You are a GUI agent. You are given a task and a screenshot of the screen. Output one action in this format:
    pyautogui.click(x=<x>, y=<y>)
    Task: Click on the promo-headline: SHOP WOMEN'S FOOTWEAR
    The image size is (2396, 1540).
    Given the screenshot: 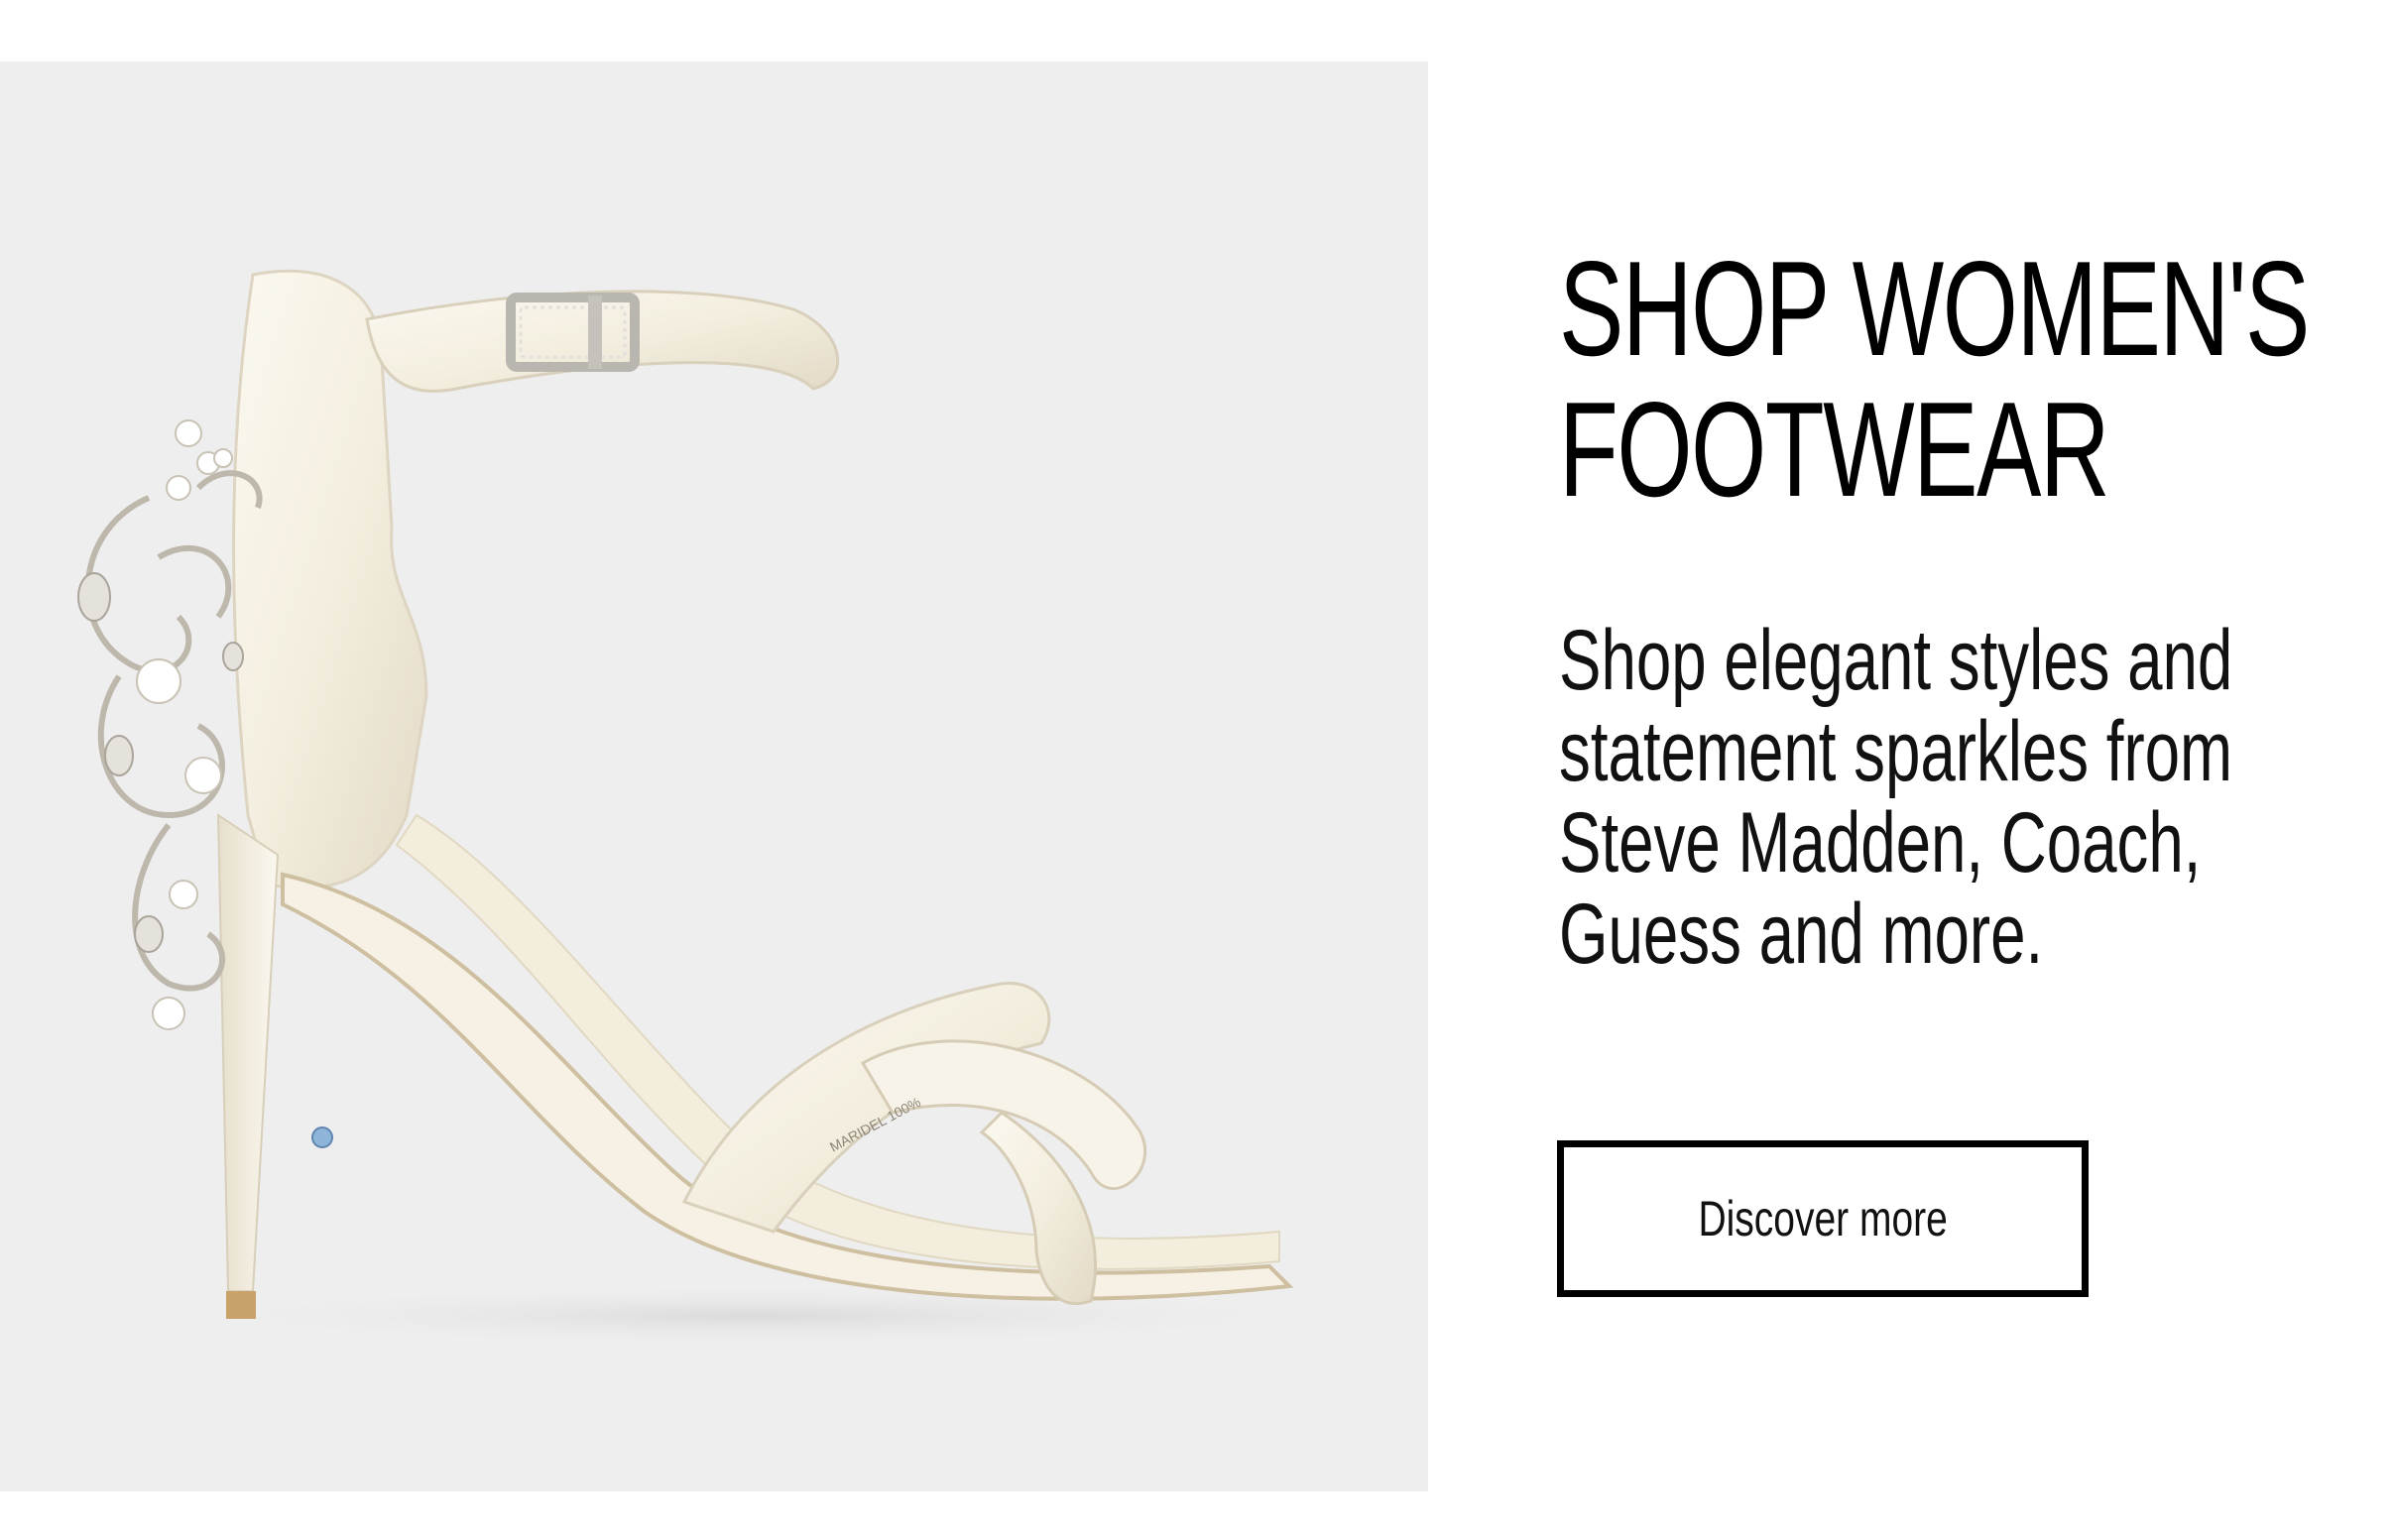 What is the action you would take?
    pyautogui.click(x=1934, y=379)
    